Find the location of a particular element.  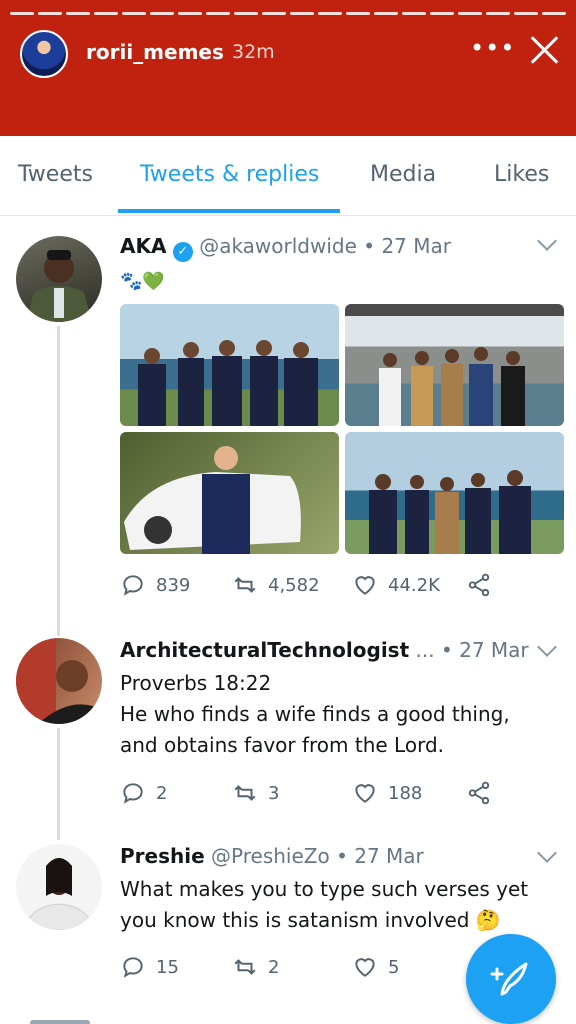

retweet-button: 3 is located at coordinates (255, 793).